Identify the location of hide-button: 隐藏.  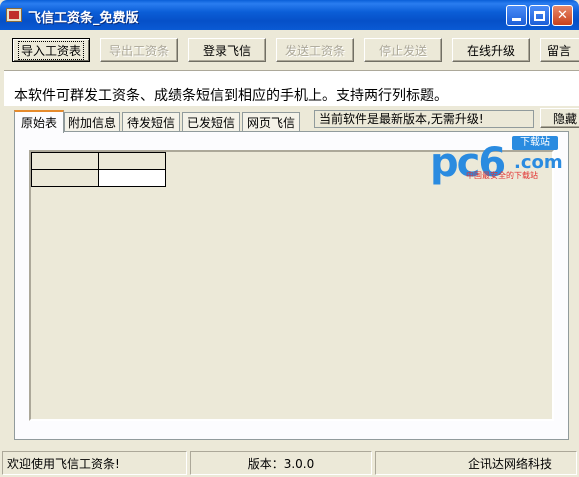
(559, 118).